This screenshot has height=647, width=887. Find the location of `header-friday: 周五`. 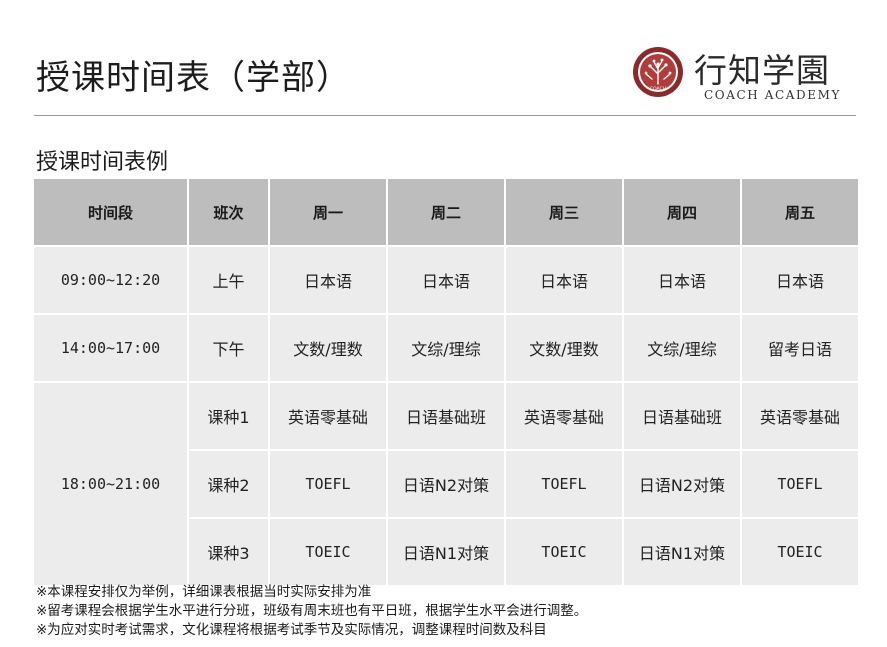

header-friday: 周五 is located at coordinates (800, 213).